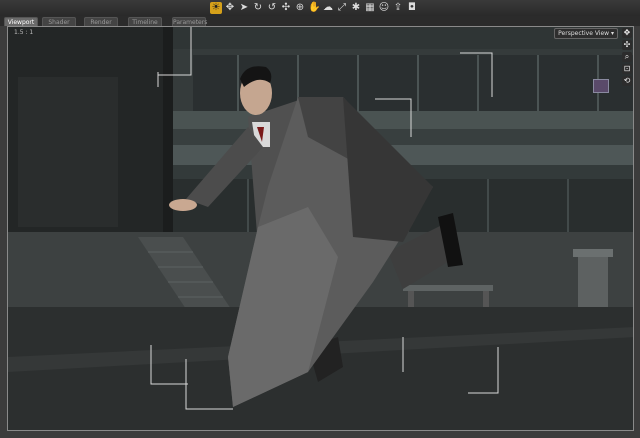  I want to click on hand-icon: ✋, so click(314, 8).